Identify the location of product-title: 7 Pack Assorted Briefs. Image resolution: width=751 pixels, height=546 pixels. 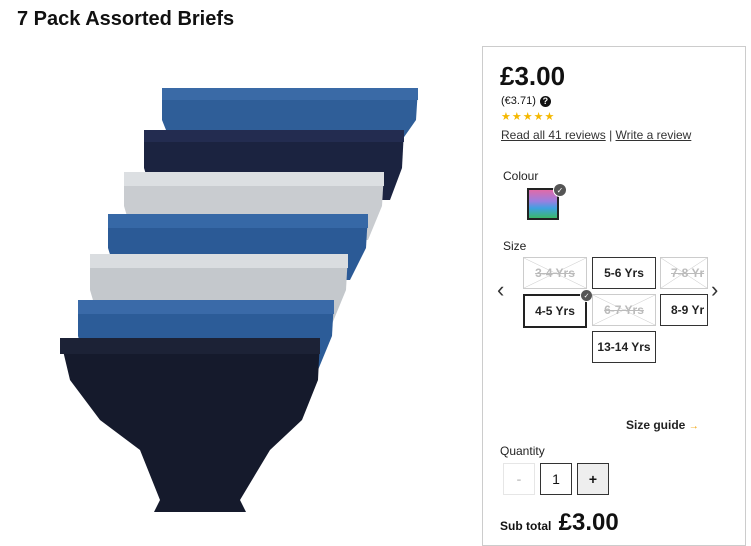
(126, 19).